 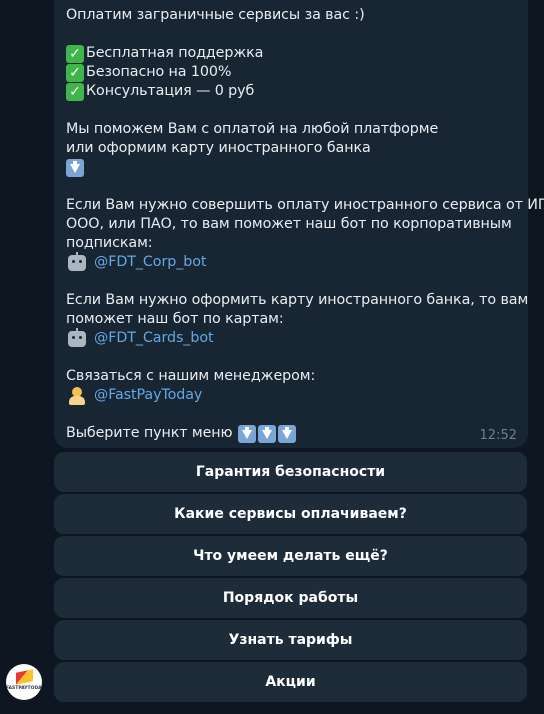 I want to click on feature-item: ✓ Бесплатная поддержка, so click(x=295, y=53).